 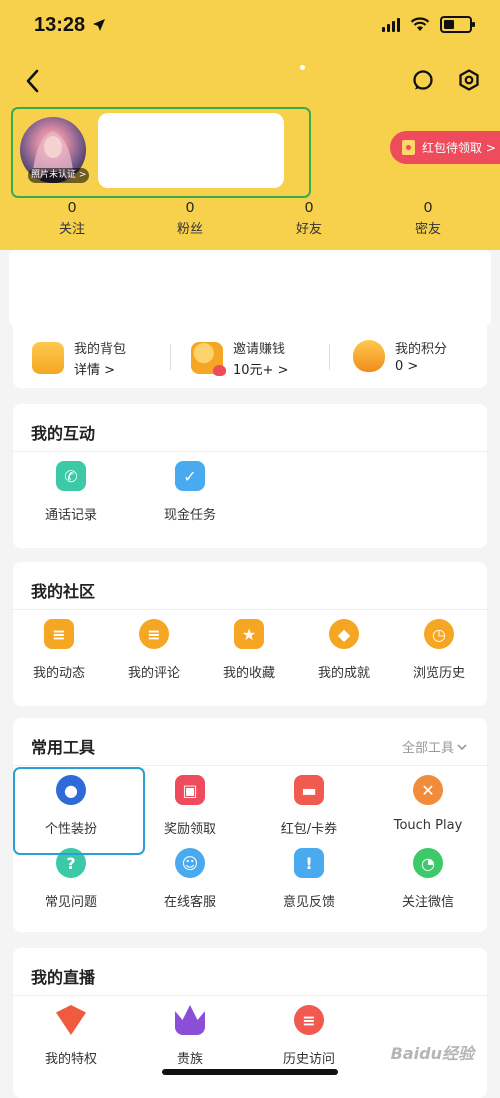 I want to click on chevron-down-icon, so click(x=462, y=746).